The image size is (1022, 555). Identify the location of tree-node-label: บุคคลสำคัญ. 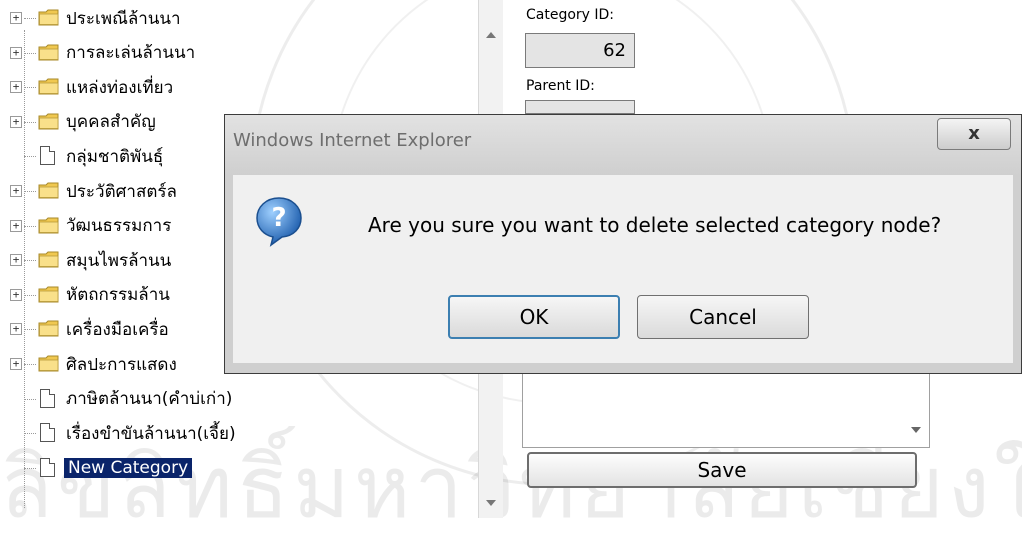
(111, 121).